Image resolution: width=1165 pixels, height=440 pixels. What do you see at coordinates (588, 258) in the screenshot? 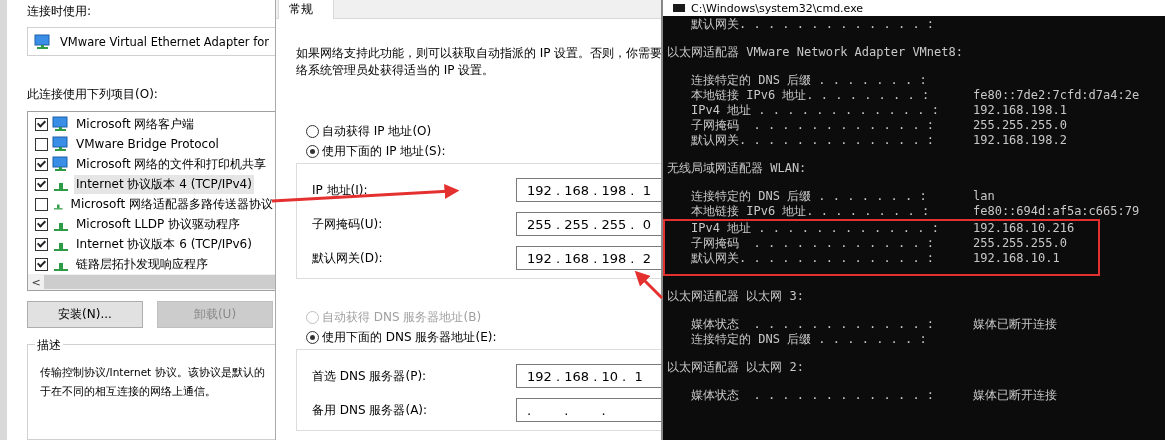
I see `ip-address-field: 192 . 168 . 198 . 2` at bounding box center [588, 258].